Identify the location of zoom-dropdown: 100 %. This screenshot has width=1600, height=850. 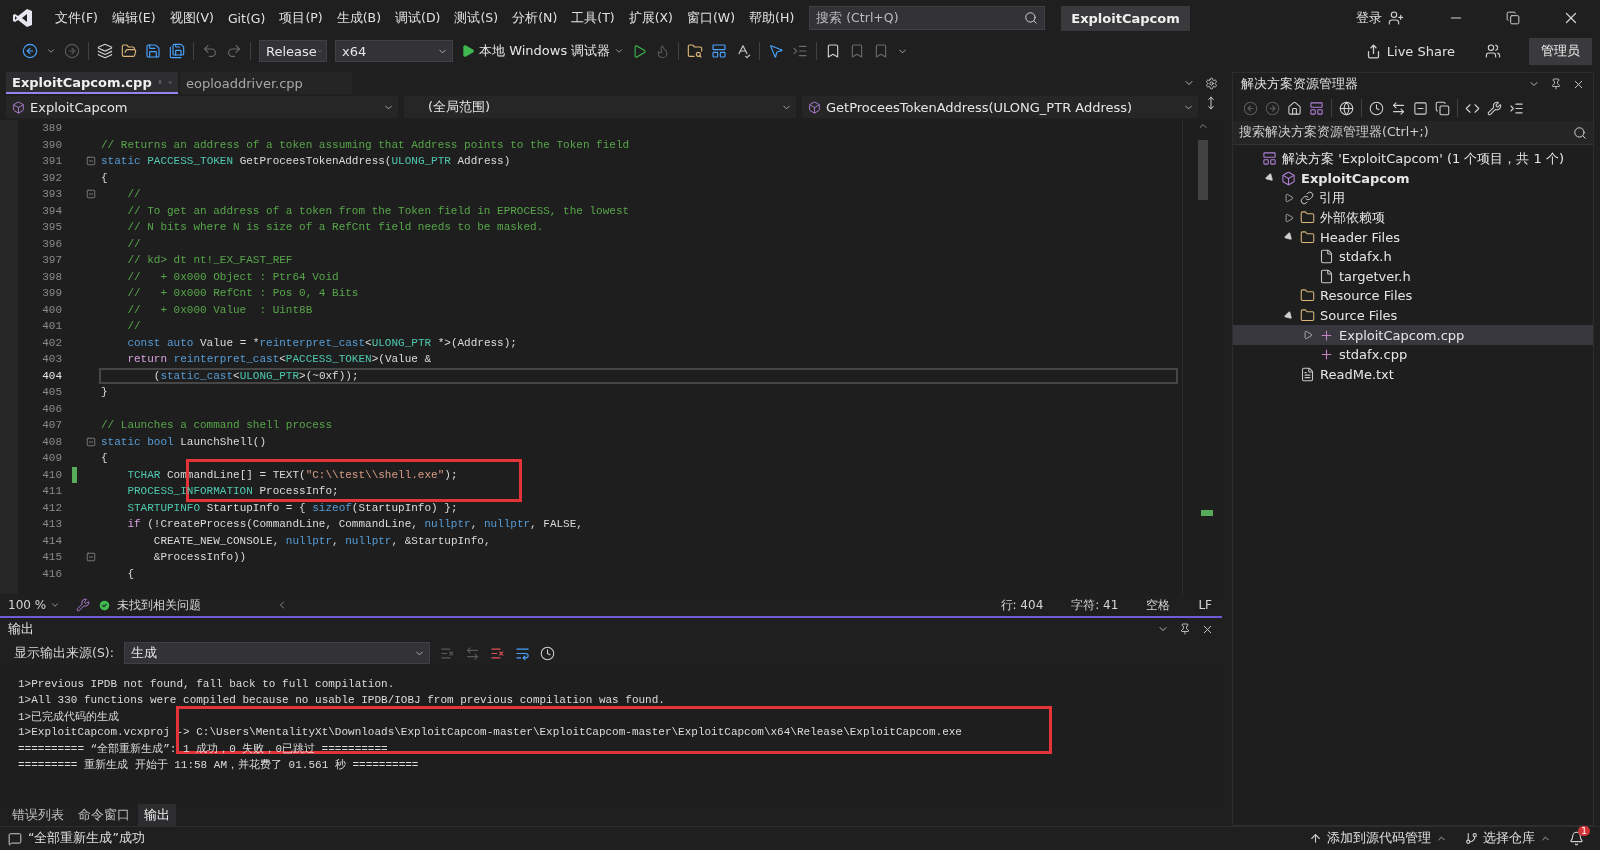
(38, 605).